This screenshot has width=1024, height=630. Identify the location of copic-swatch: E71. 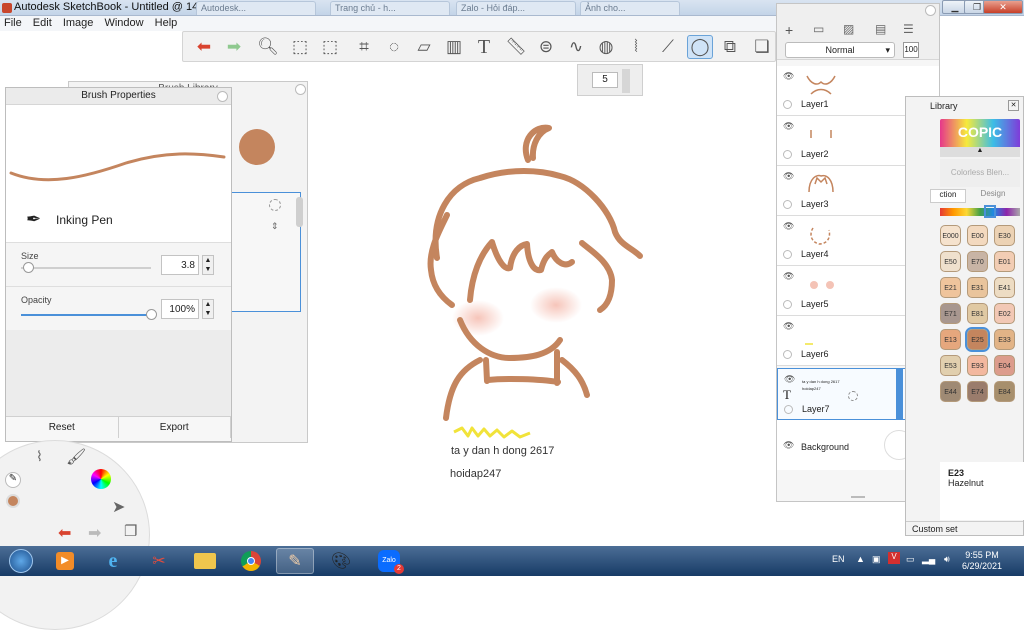
(950, 313).